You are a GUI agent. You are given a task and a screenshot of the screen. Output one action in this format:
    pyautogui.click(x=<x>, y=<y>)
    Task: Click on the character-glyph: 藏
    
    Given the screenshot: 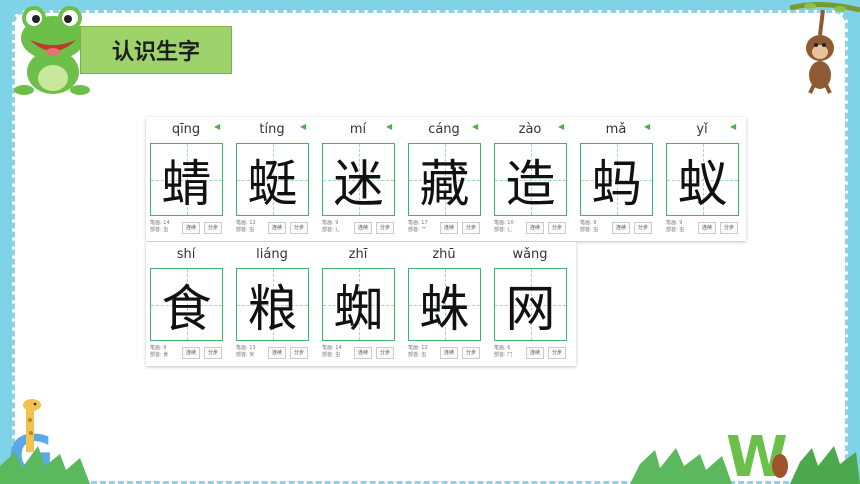 What is the action you would take?
    pyautogui.click(x=444, y=183)
    